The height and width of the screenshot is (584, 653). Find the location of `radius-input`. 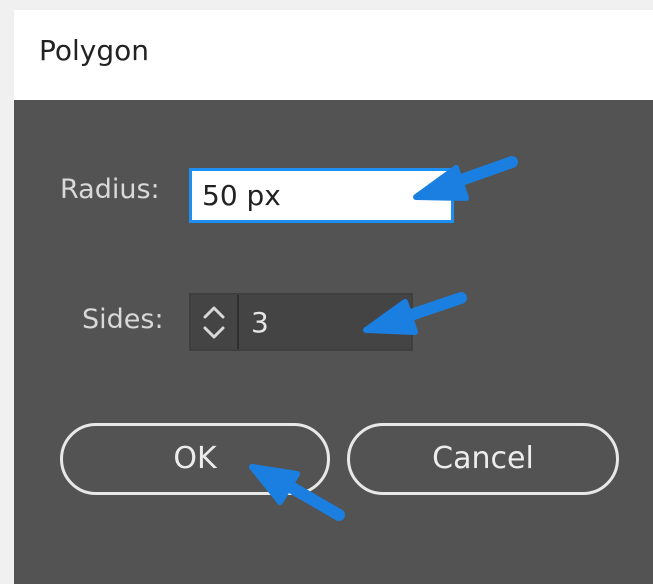

radius-input is located at coordinates (321, 195).